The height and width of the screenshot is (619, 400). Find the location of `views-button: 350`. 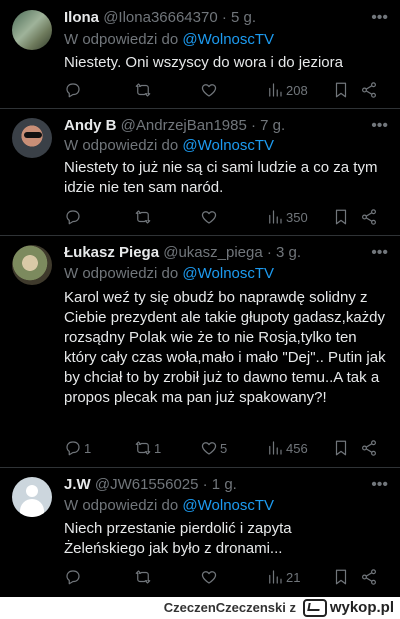

views-button: 350 is located at coordinates (287, 217).